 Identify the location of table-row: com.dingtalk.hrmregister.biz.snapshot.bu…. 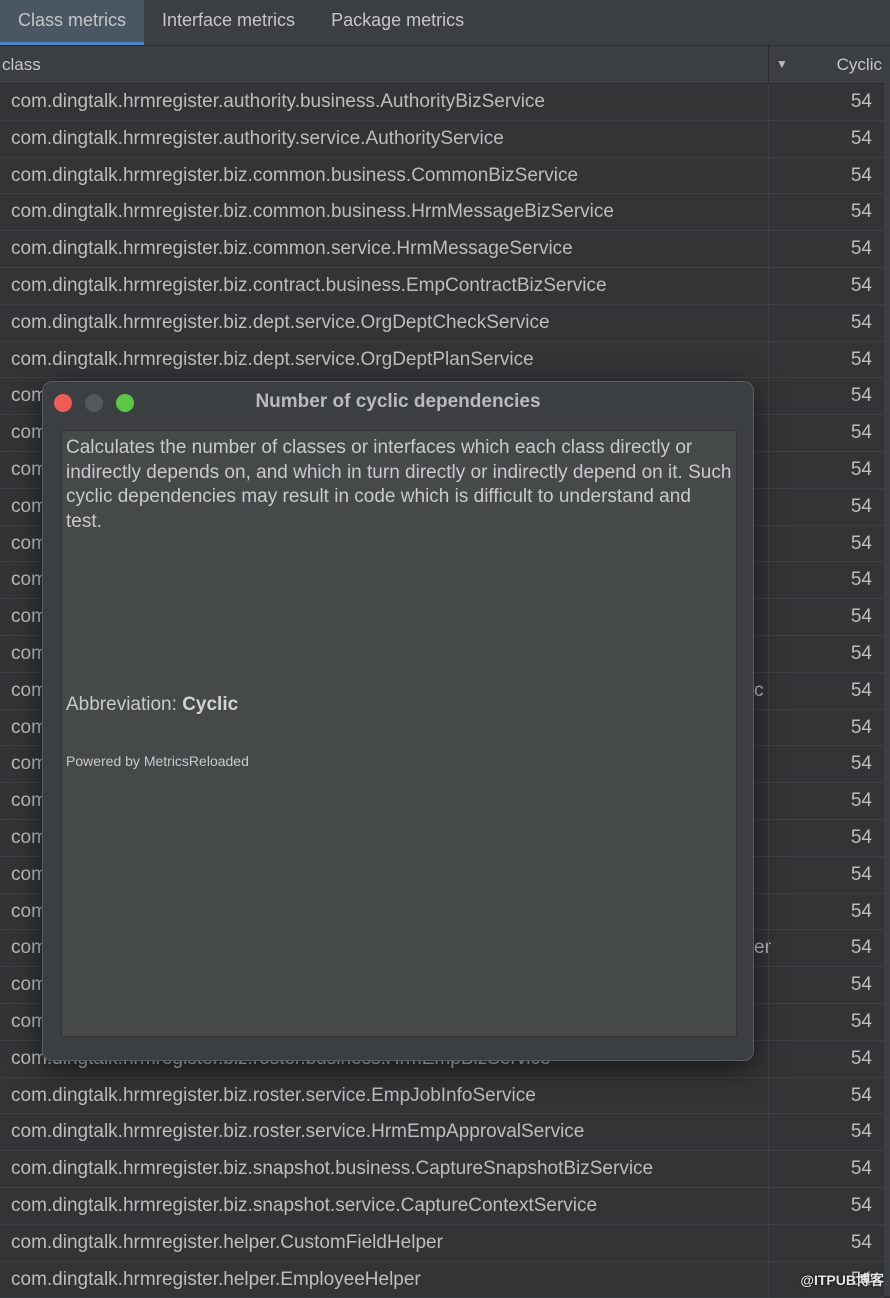
(442, 1169).